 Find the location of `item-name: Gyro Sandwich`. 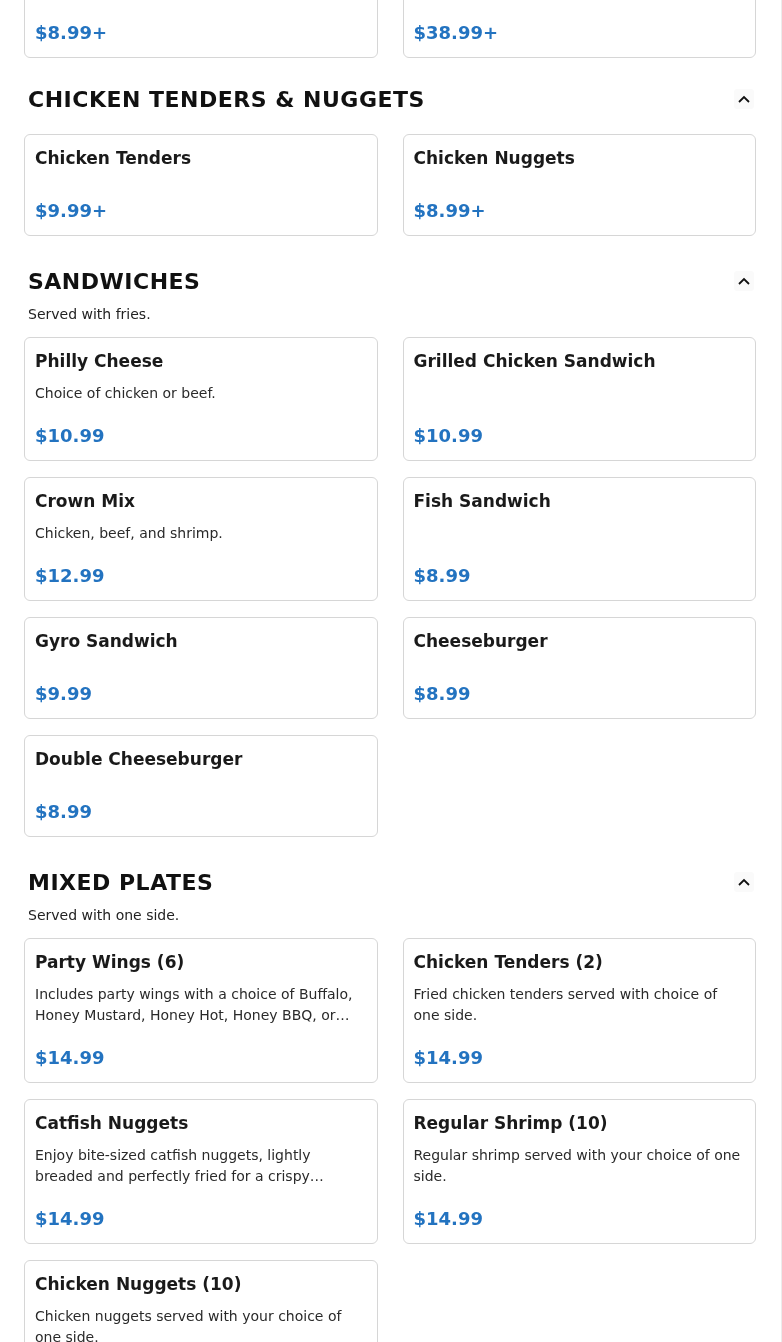

item-name: Gyro Sandwich is located at coordinates (107, 641).